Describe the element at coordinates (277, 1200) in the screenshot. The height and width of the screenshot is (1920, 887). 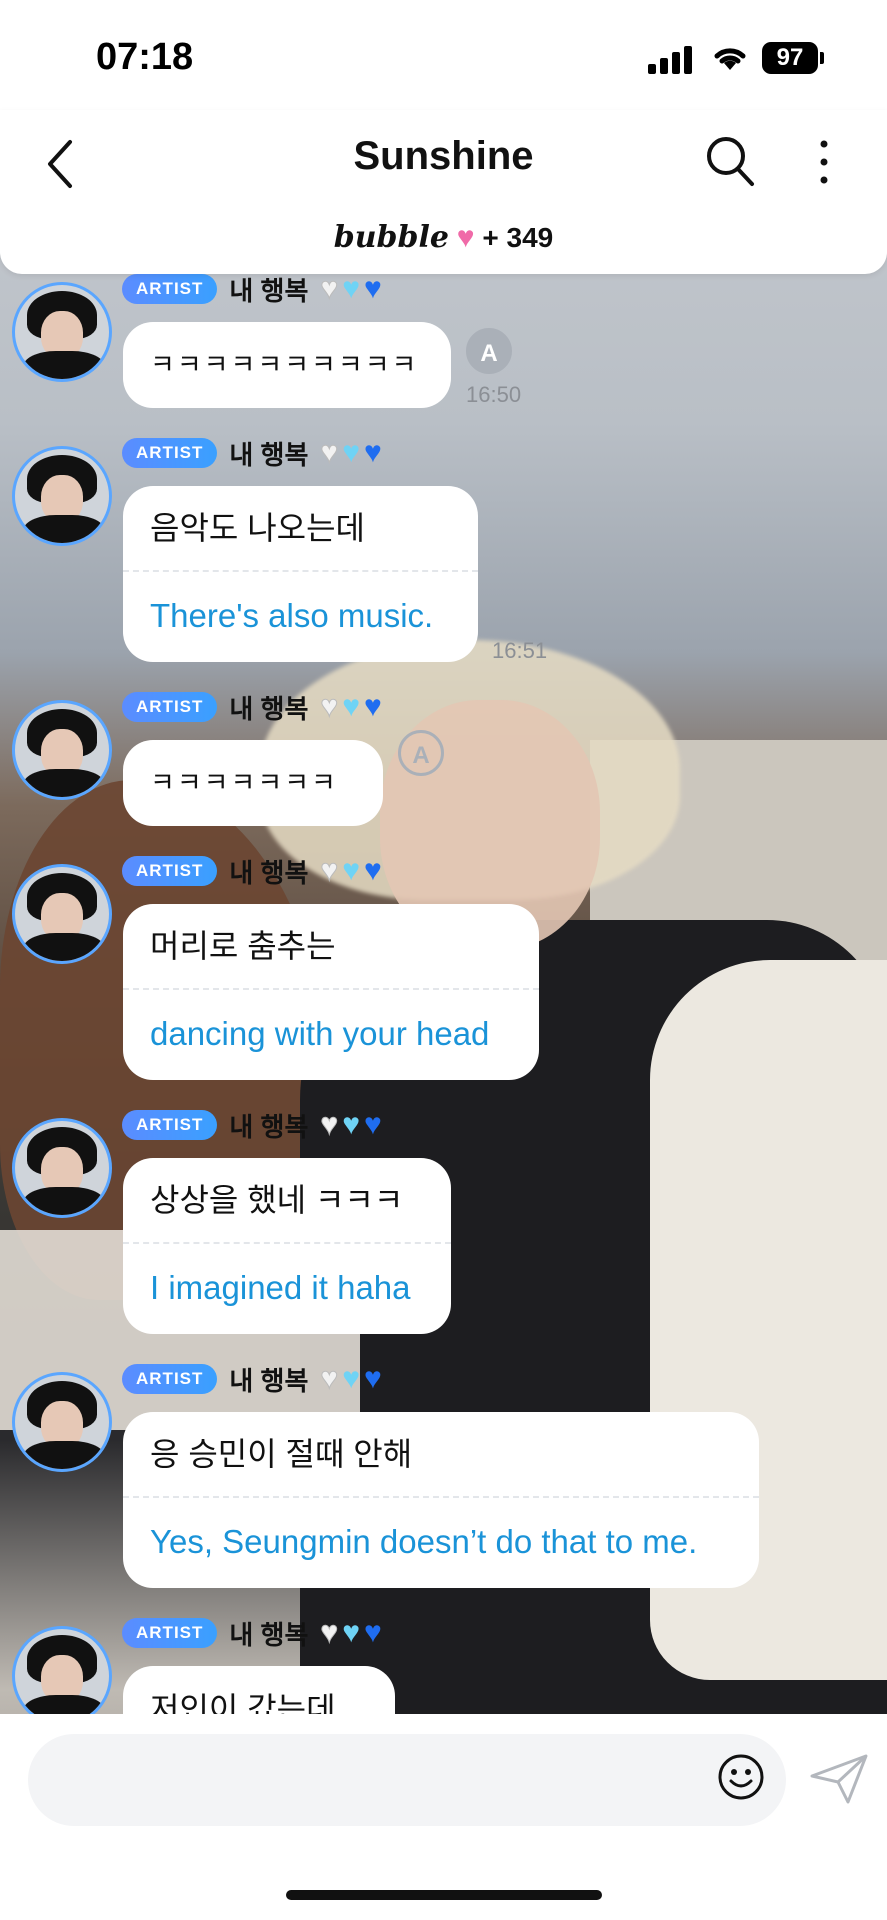
I see `message-text-korean: 상상을 했네 ㅋㅋㅋ` at that location.